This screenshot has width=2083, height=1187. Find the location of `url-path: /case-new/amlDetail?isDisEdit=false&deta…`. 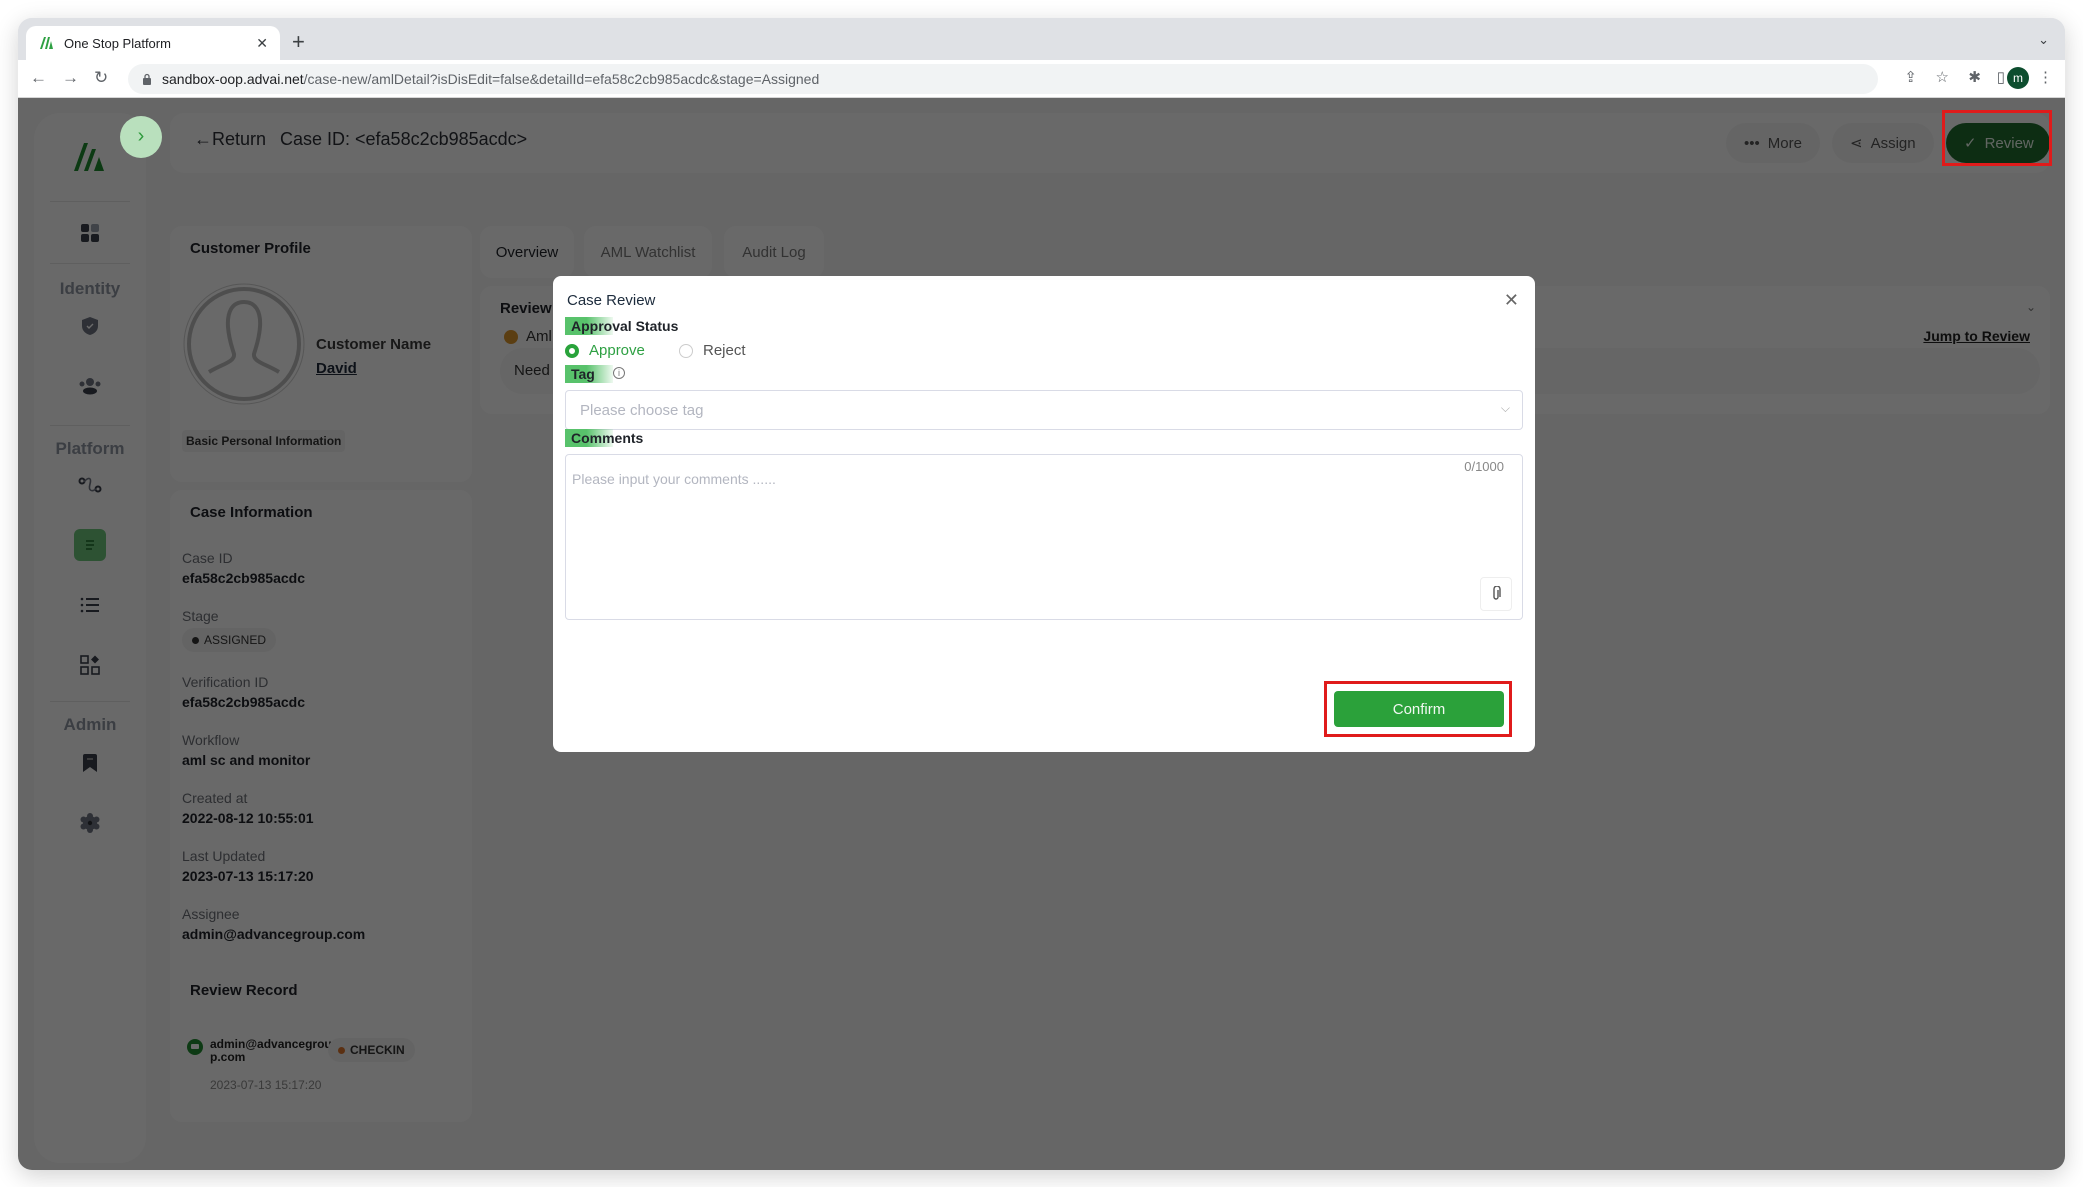

url-path: /case-new/amlDetail?isDisEdit=false&deta… is located at coordinates (561, 79).